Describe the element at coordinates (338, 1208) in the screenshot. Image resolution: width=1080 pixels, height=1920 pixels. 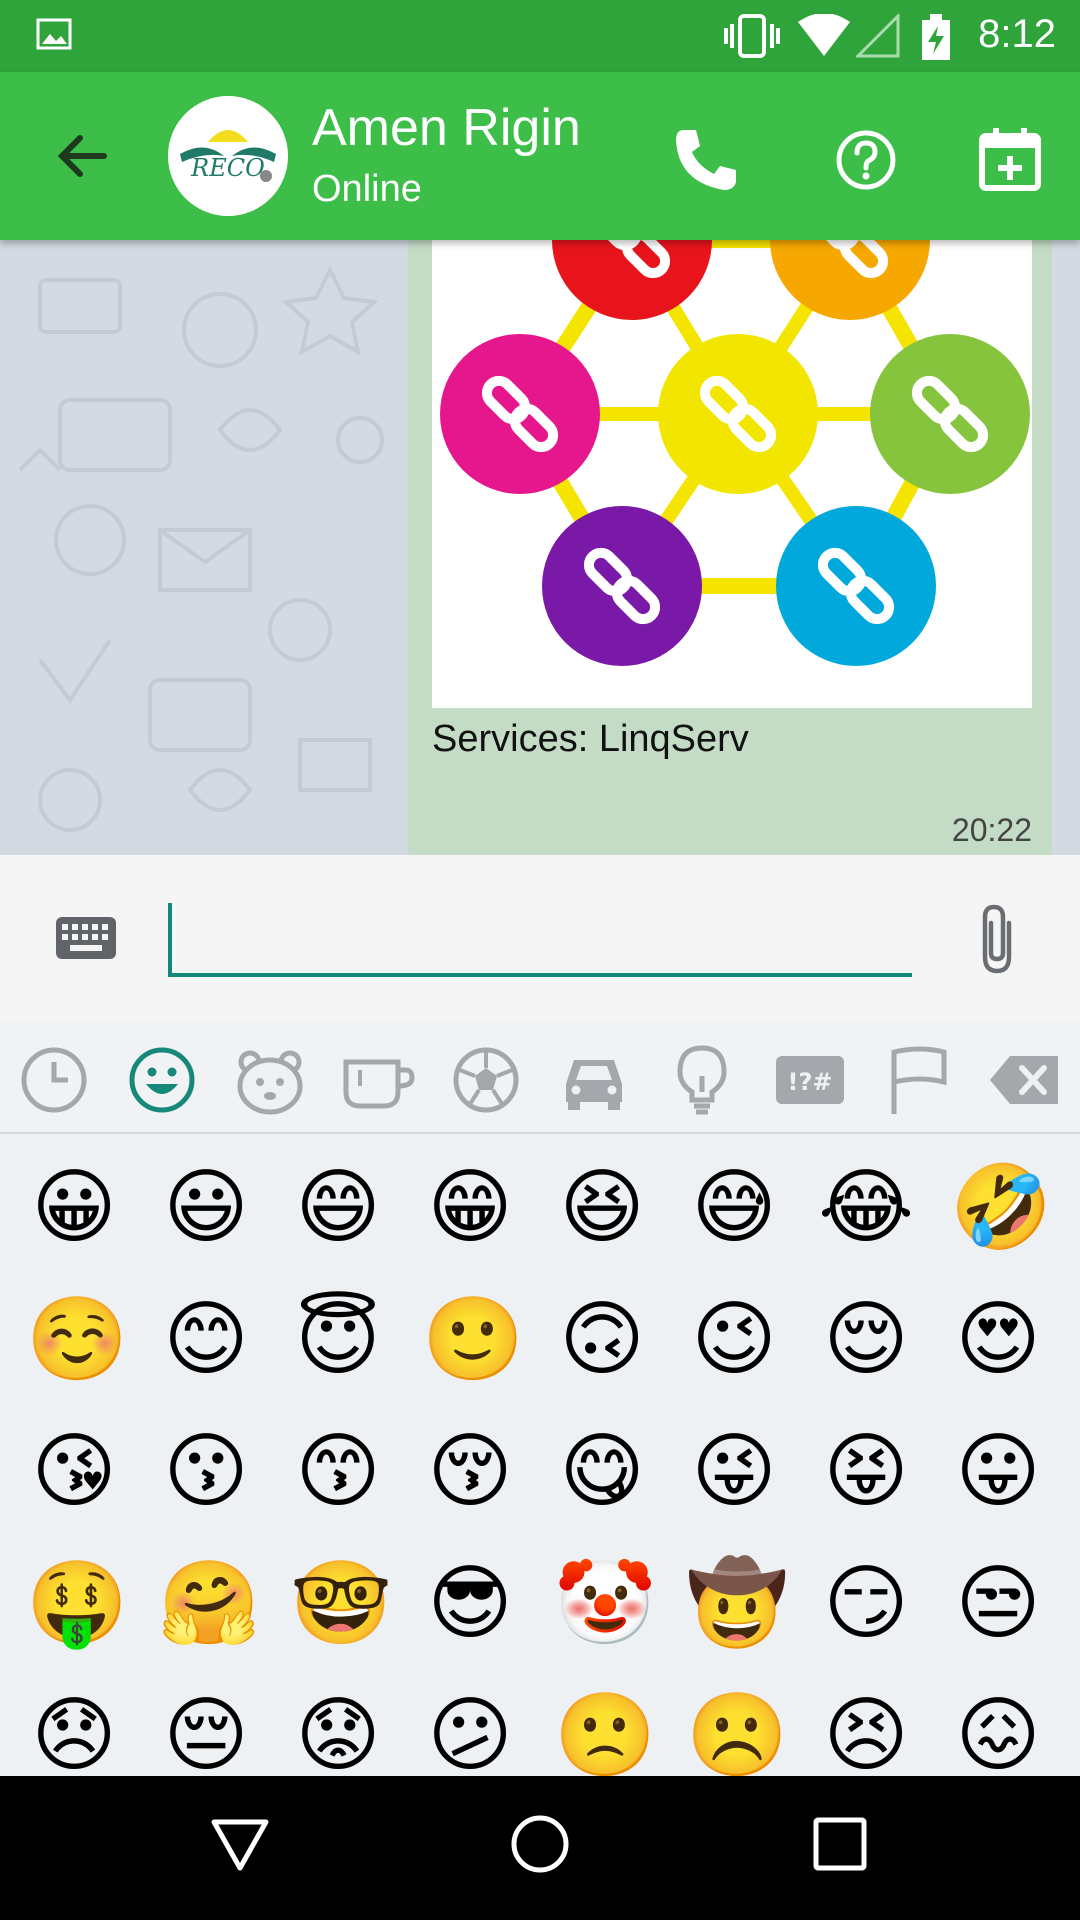
I see `emoji-key: 😄` at that location.